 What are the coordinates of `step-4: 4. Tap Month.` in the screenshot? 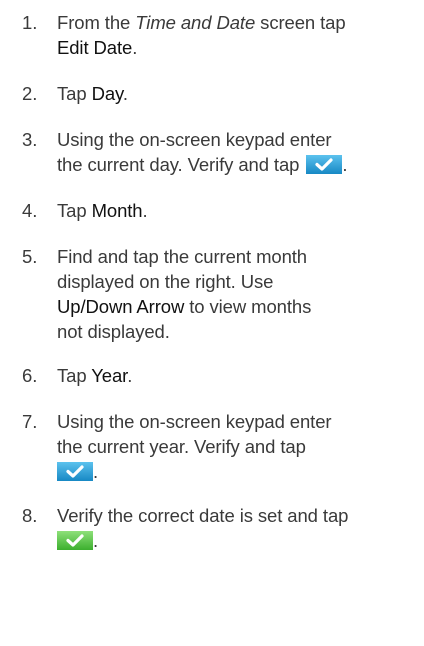 It's located at (220, 210).